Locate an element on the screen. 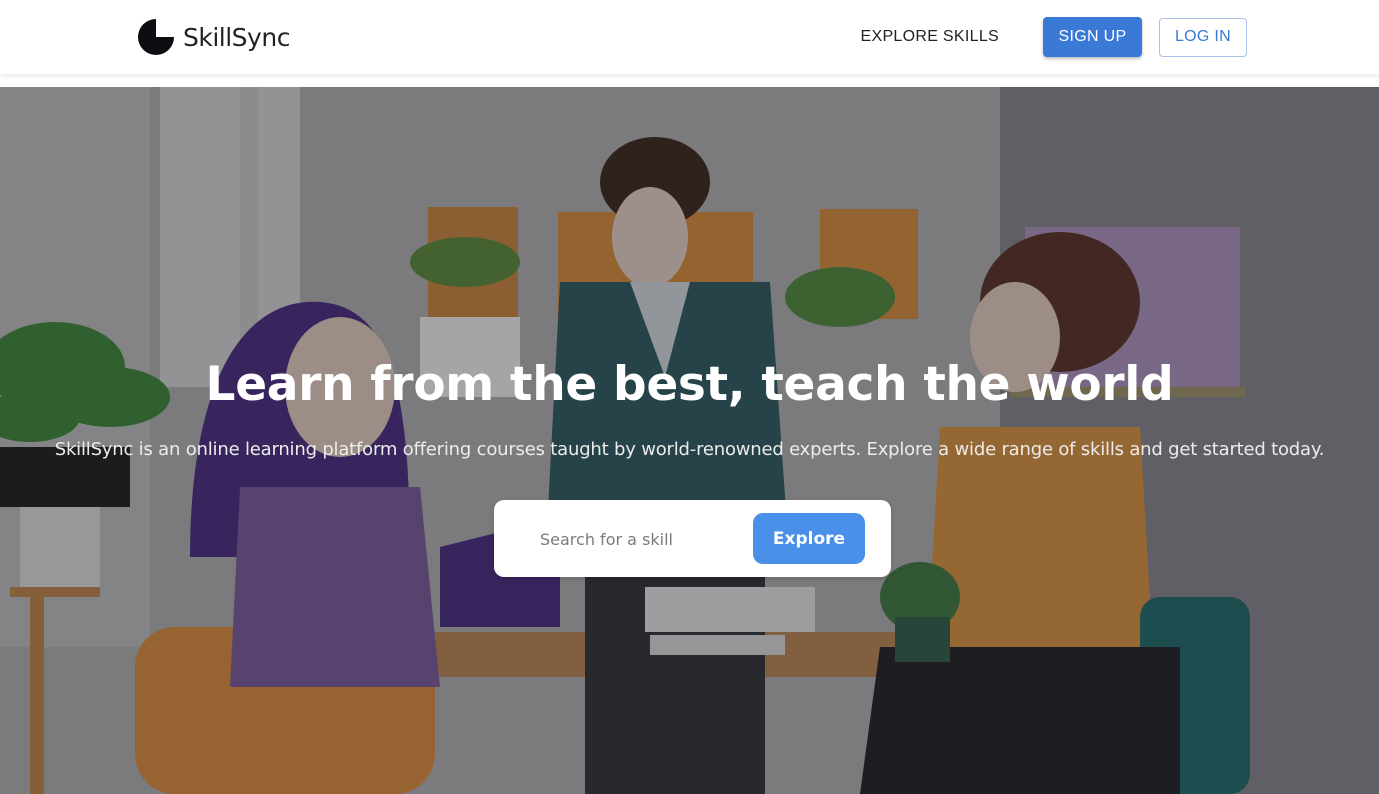 The width and height of the screenshot is (1379, 794). nav-actions: EXPLORE SKILLS SIGN UP LOG IN is located at coordinates (1054, 37).